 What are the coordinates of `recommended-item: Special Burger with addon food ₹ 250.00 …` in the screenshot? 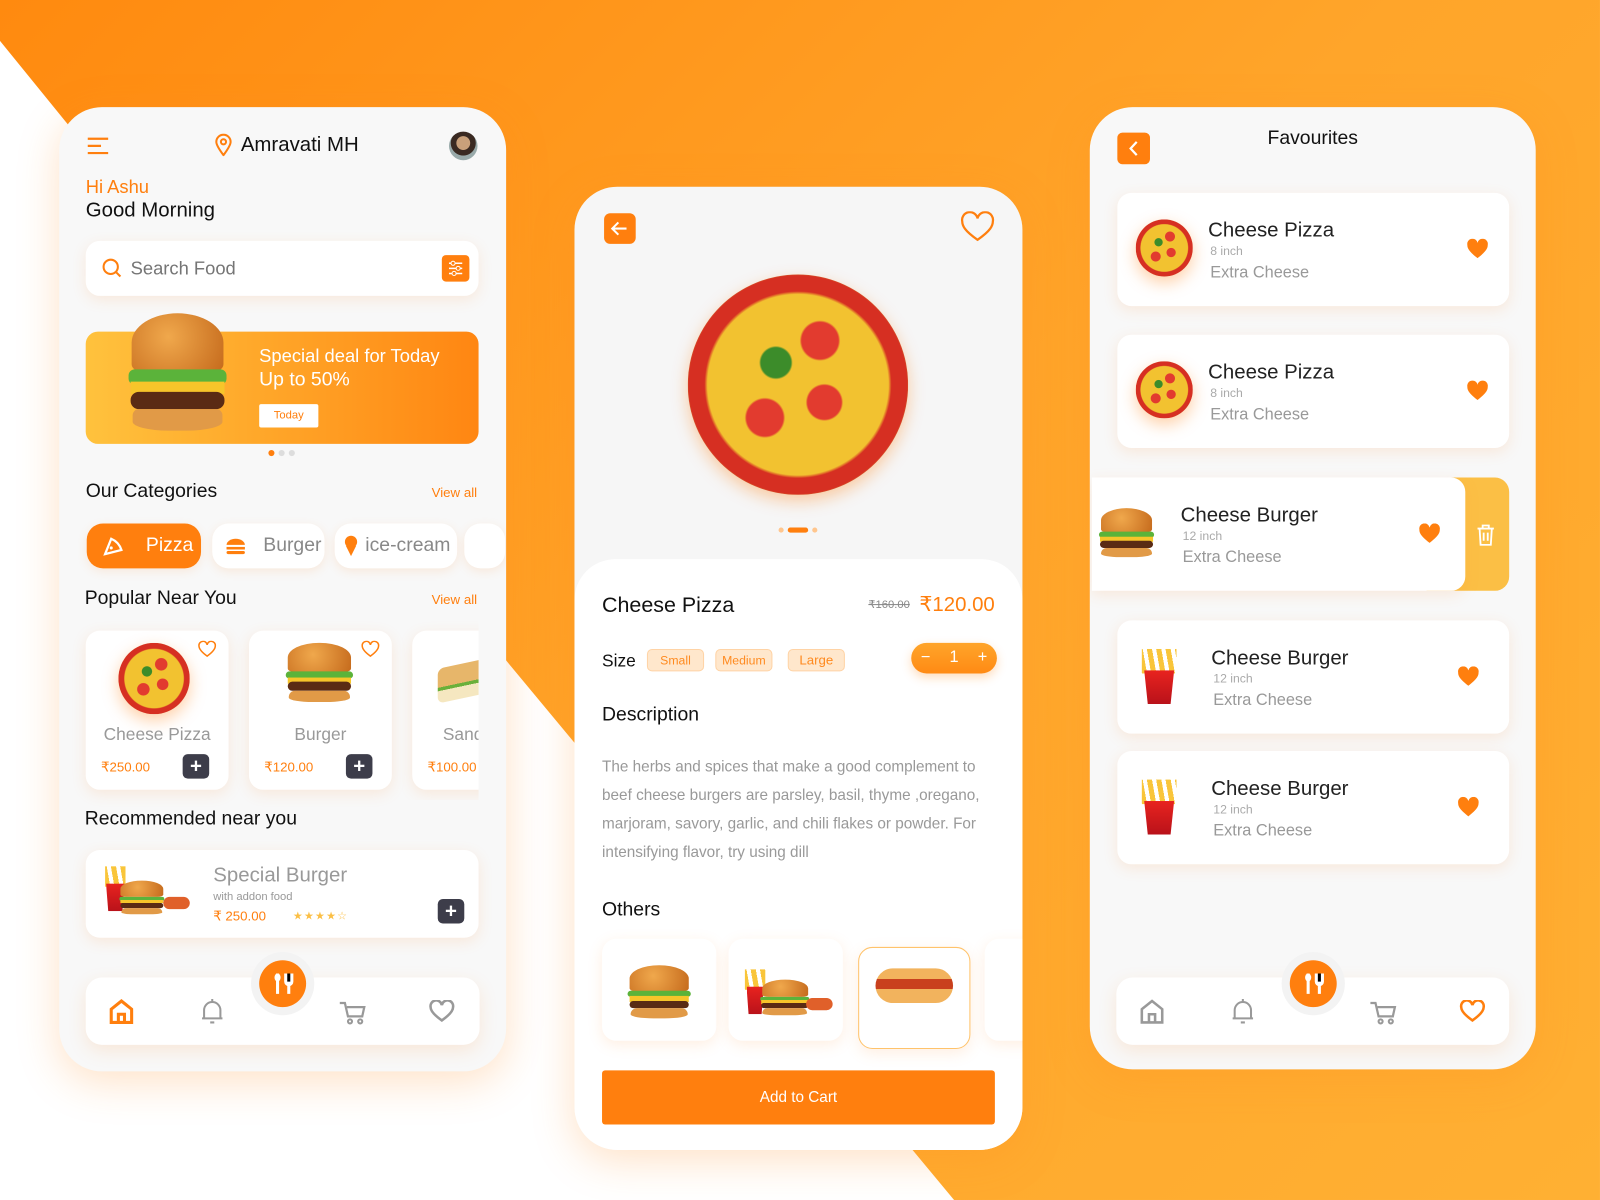 It's located at (282, 893).